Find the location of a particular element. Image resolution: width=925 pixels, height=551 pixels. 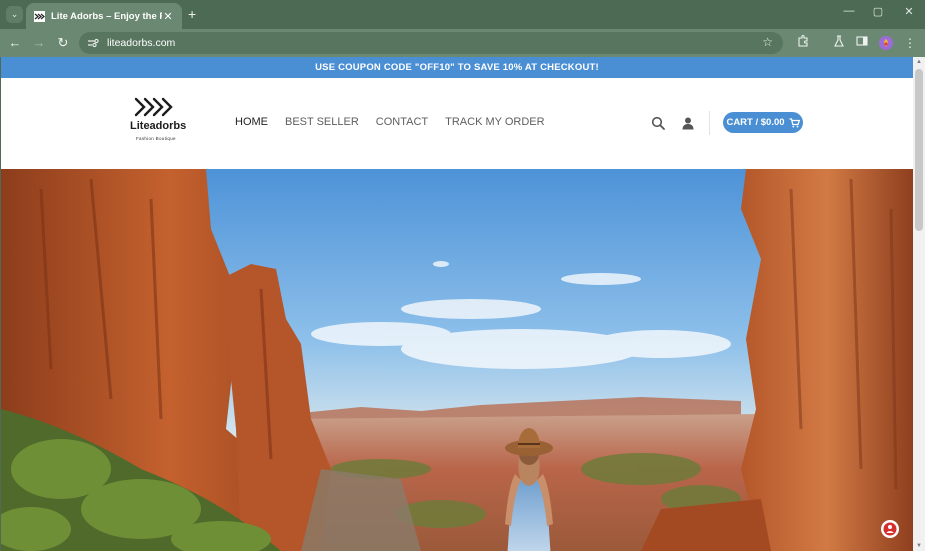

window-close-icon: ✕ is located at coordinates (909, 11).